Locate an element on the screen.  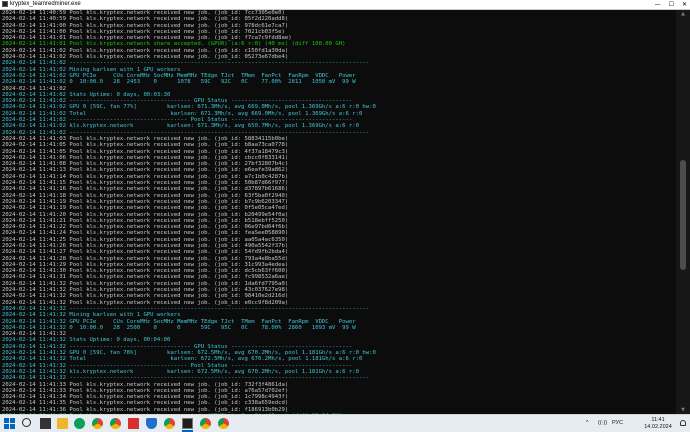
window-title: kryptex_teamredminer.exe is located at coordinates (45, 4).